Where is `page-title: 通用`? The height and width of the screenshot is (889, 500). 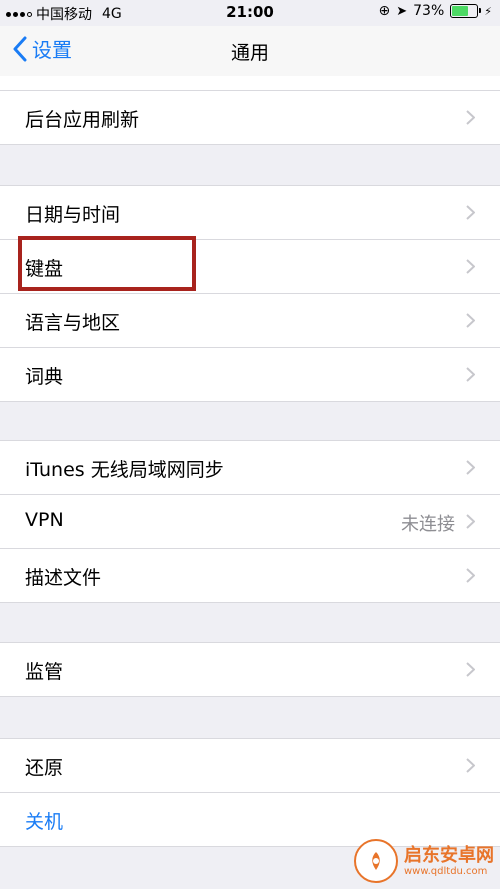 page-title: 通用 is located at coordinates (249, 53).